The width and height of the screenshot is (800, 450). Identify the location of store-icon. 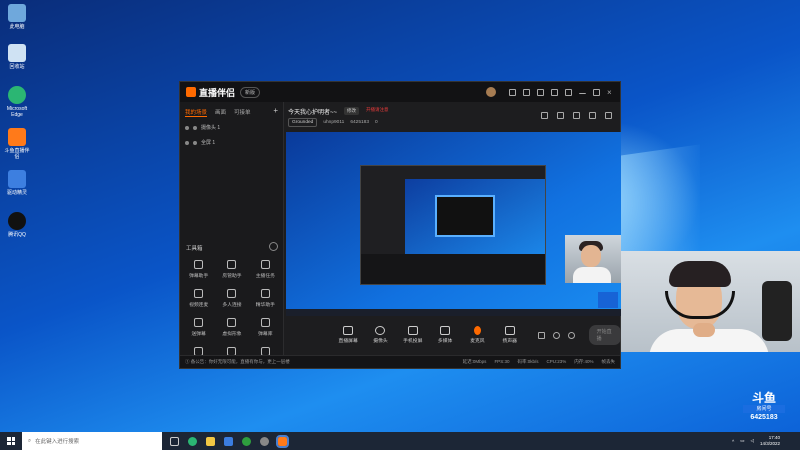
(228, 441).